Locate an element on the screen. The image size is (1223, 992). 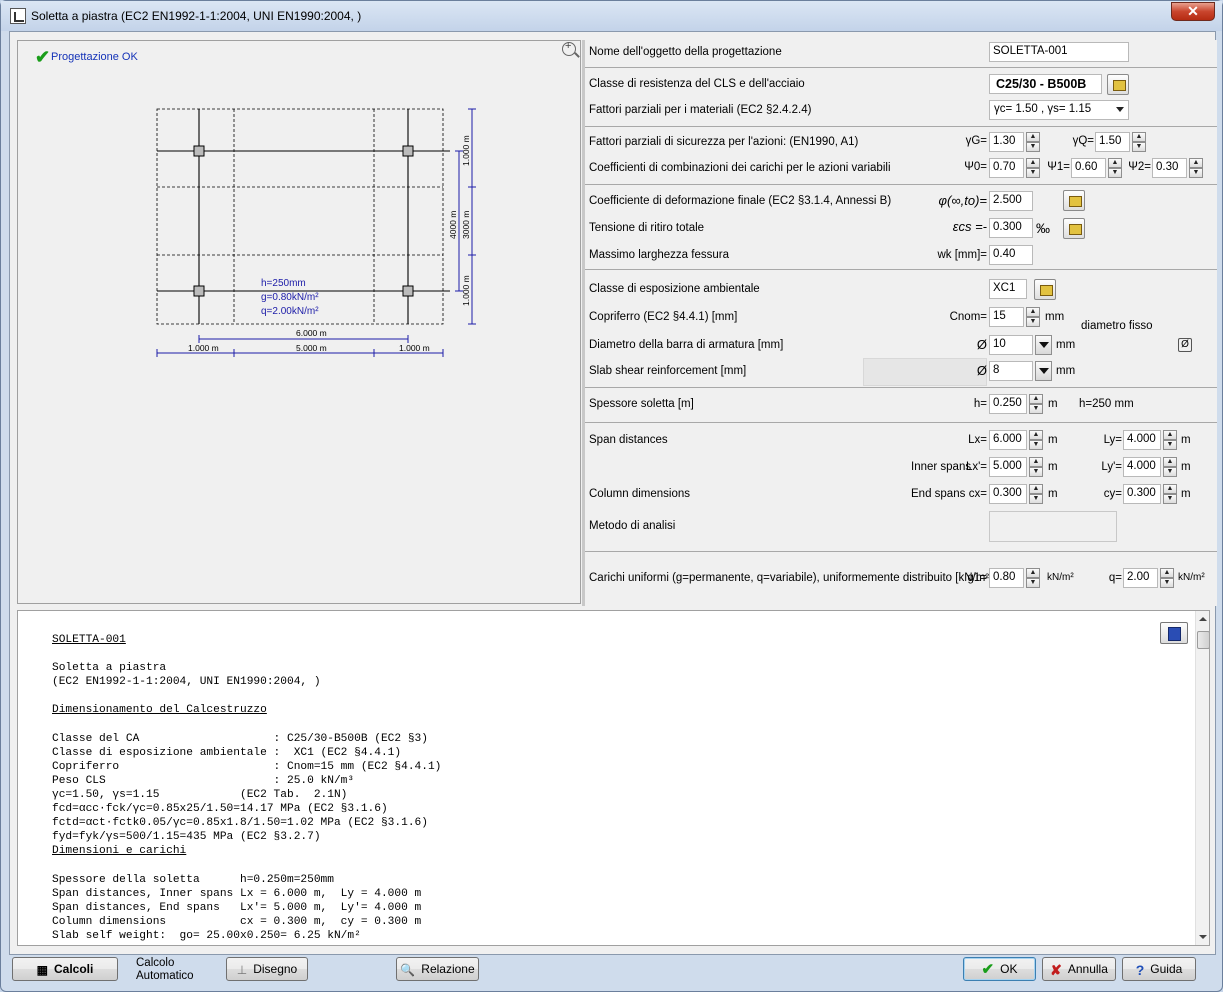
report-section2: Dimensioni e carichi is located at coordinates (119, 851).